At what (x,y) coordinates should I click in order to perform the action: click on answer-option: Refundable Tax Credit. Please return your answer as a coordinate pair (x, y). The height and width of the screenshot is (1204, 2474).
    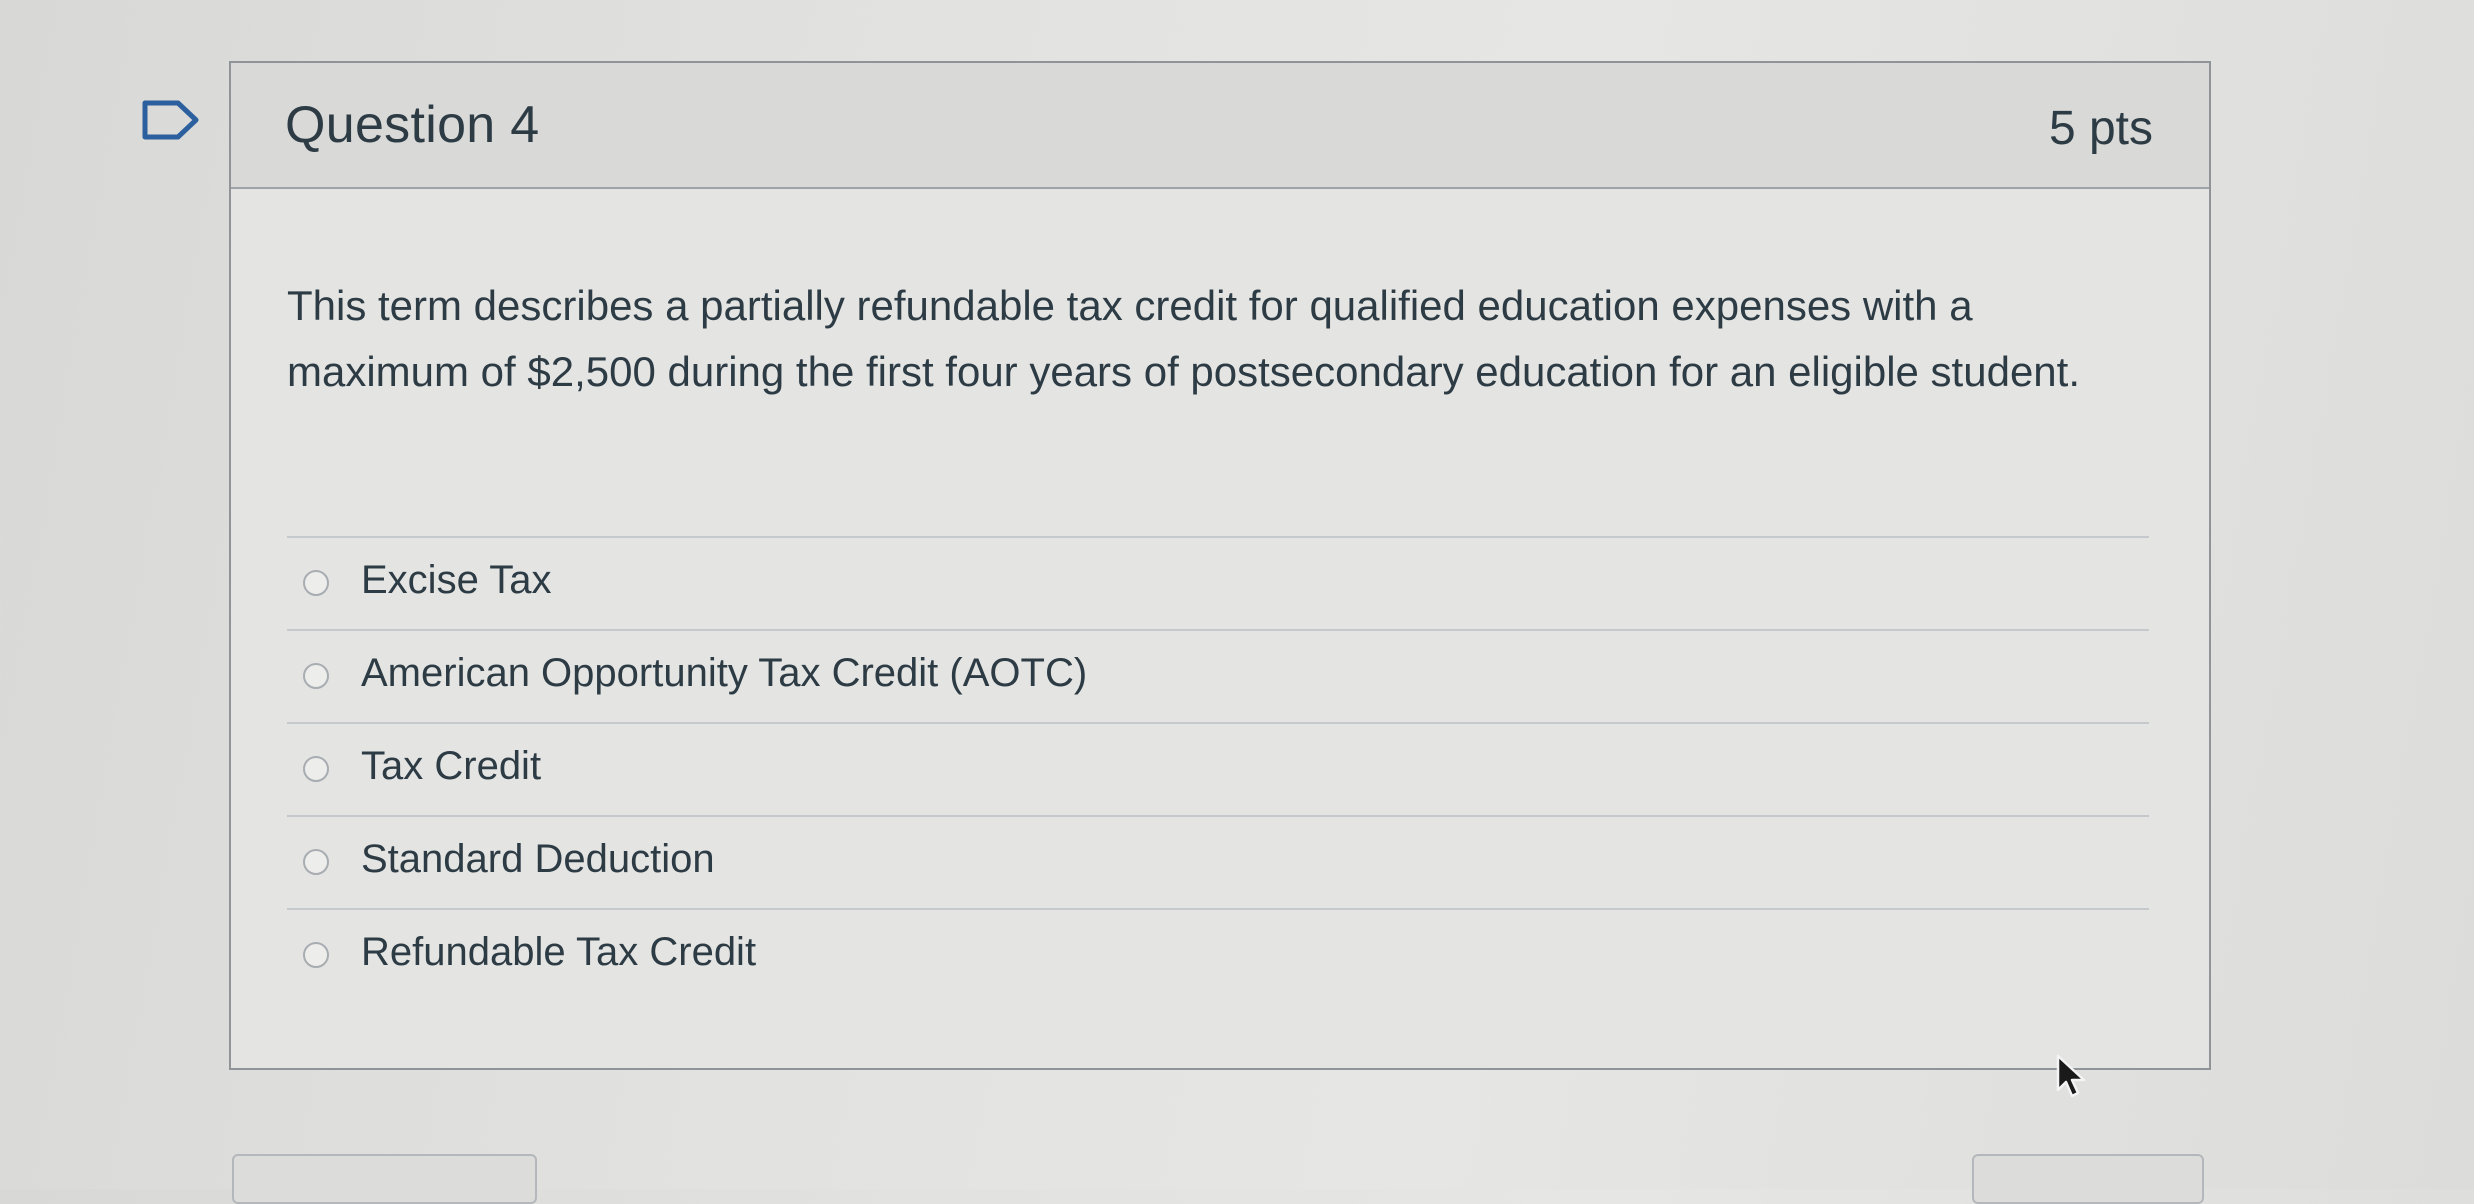
    Looking at the image, I should click on (1218, 956).